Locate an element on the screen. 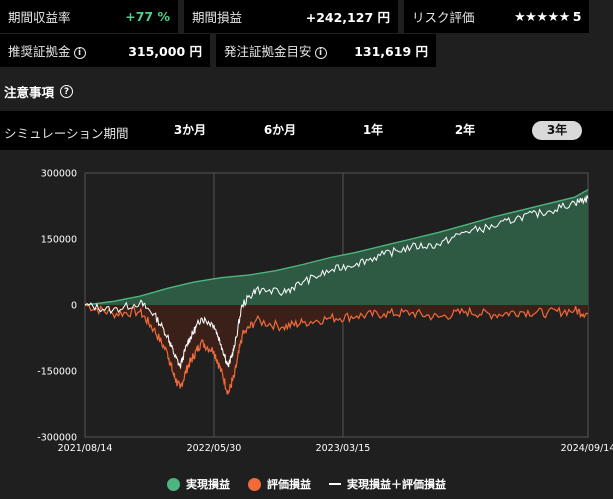 The width and height of the screenshot is (613, 499). help-circle-icon: ? is located at coordinates (67, 91).